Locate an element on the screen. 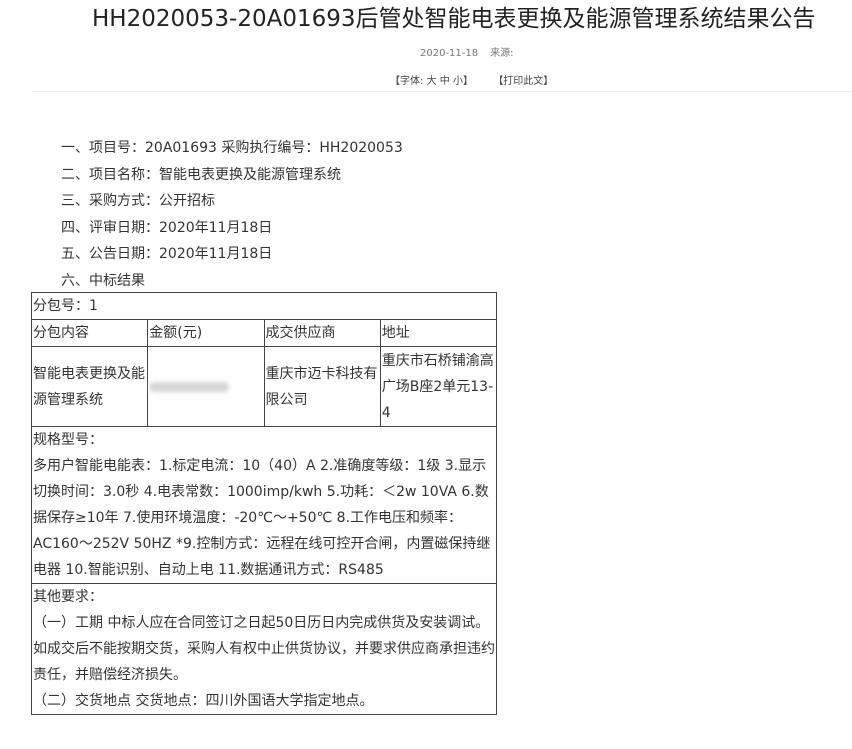  article-tools: 【字体: 大 中 小】 【打印此文】 is located at coordinates (471, 79).